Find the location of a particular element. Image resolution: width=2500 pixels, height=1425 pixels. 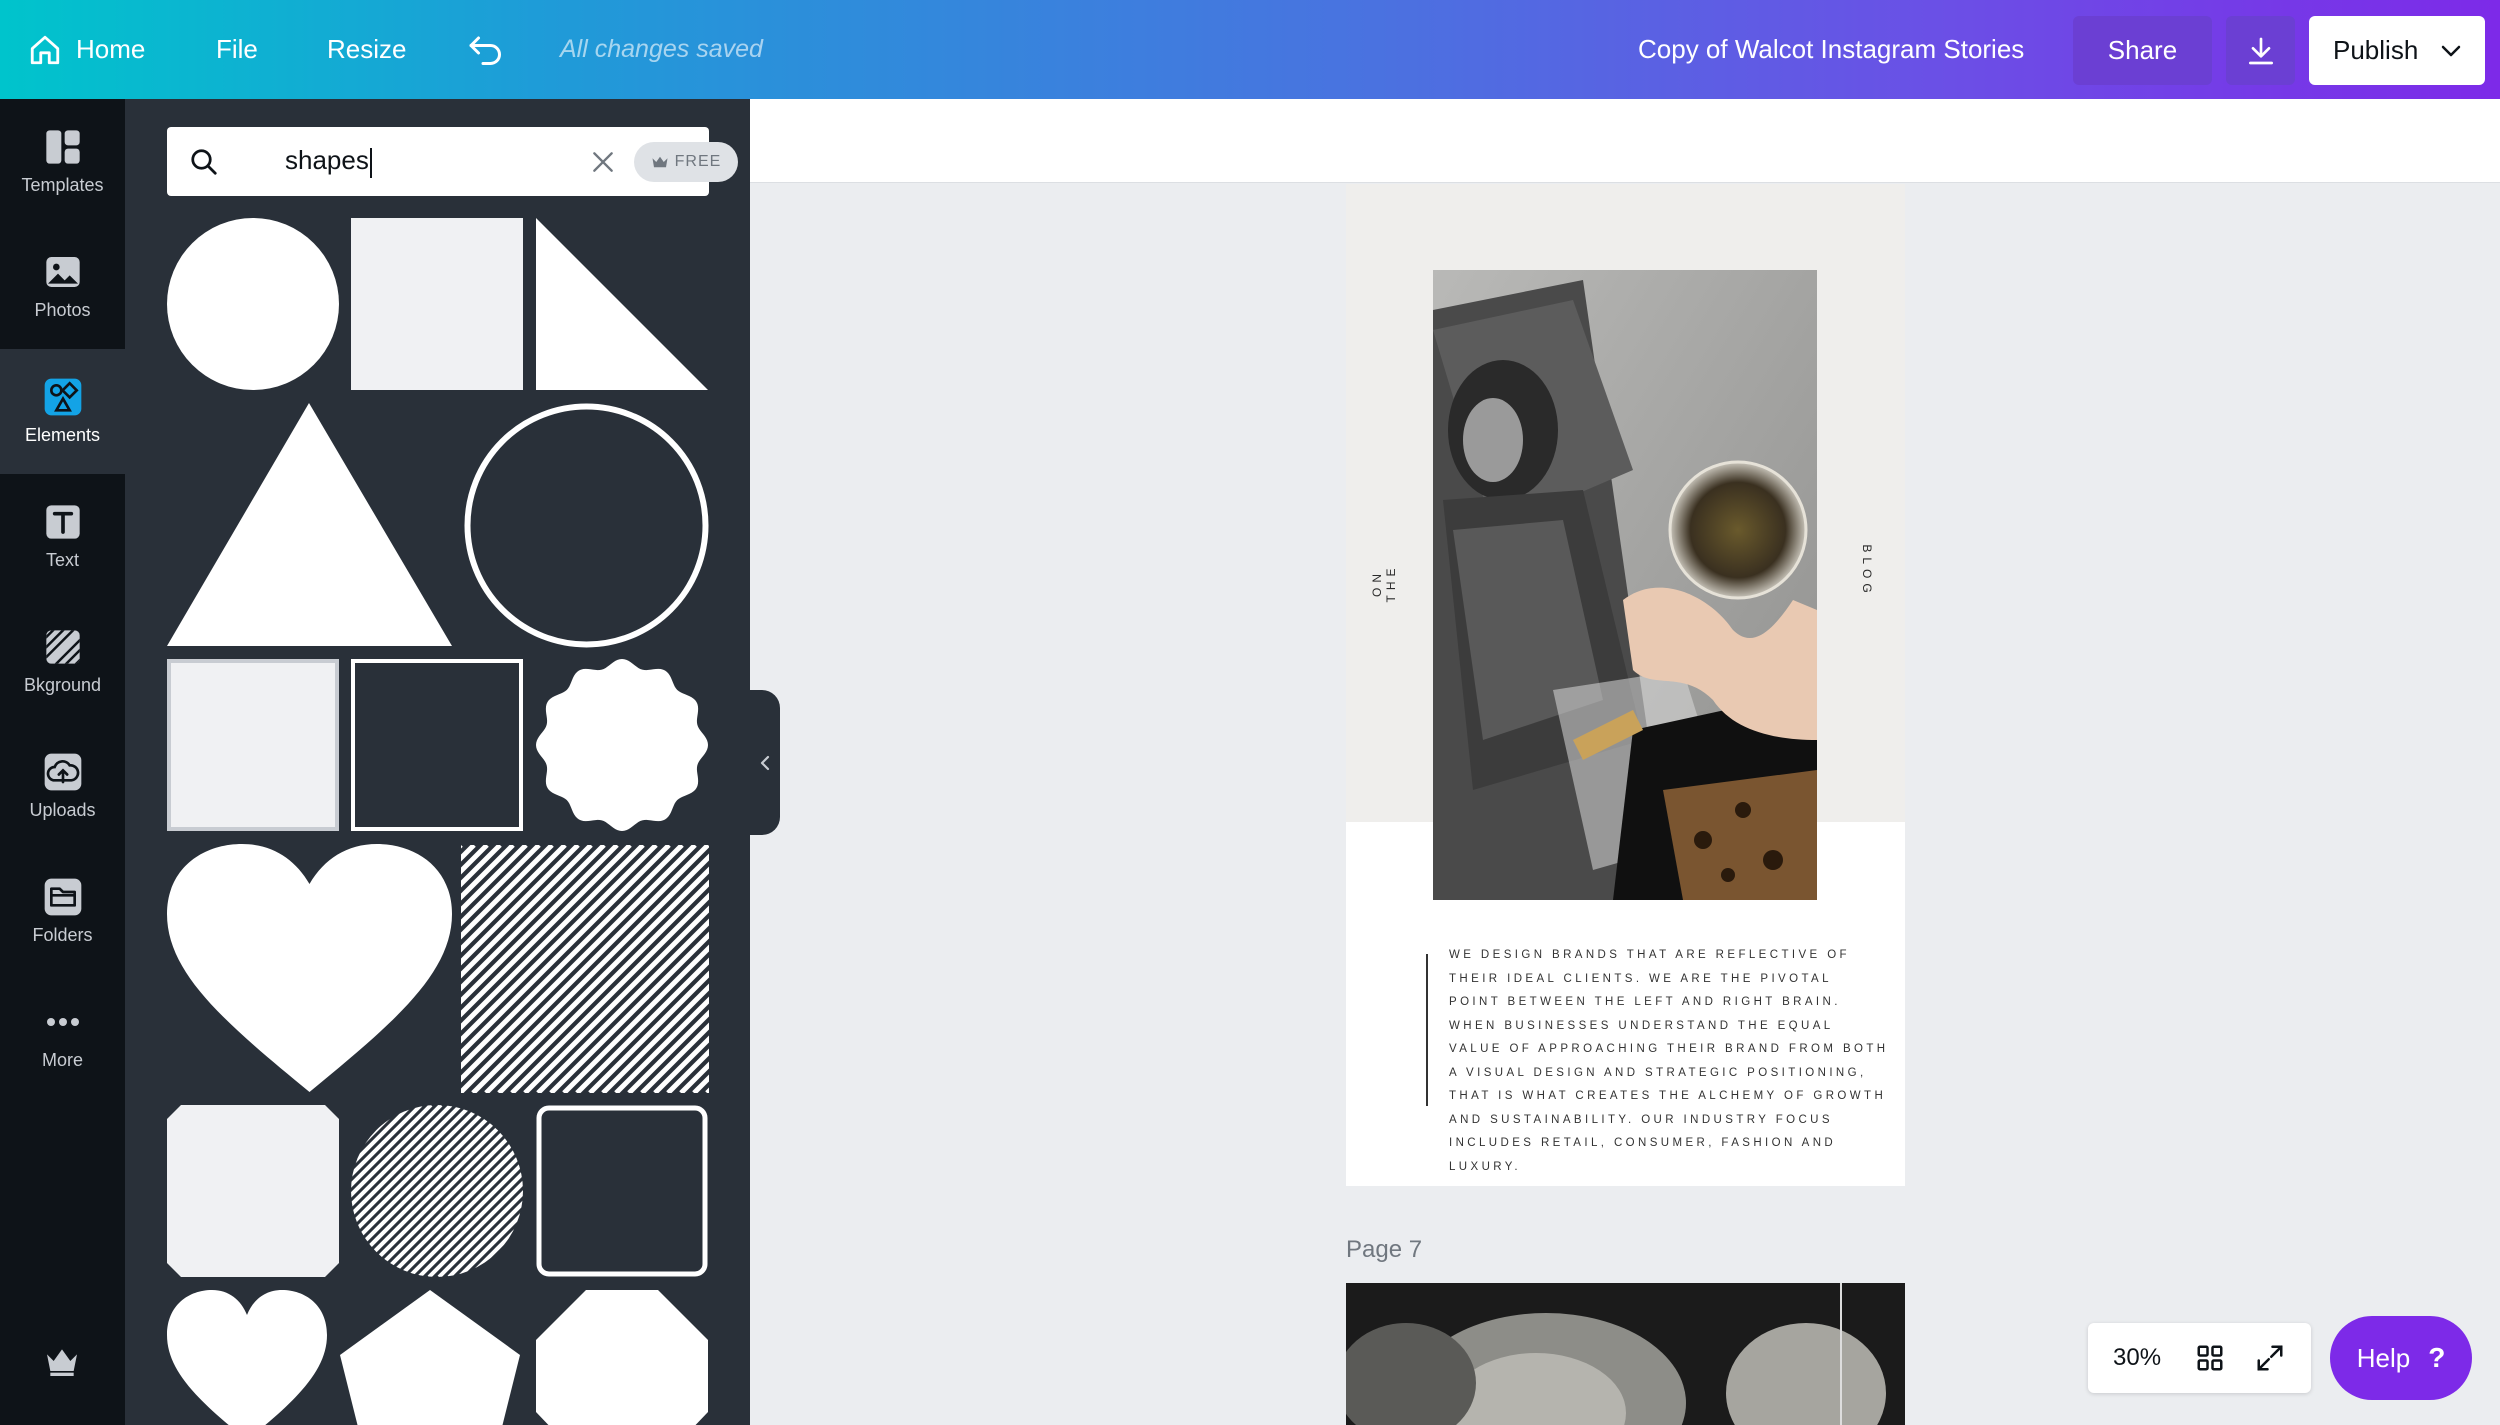

shape-heart-small is located at coordinates (247, 1357).